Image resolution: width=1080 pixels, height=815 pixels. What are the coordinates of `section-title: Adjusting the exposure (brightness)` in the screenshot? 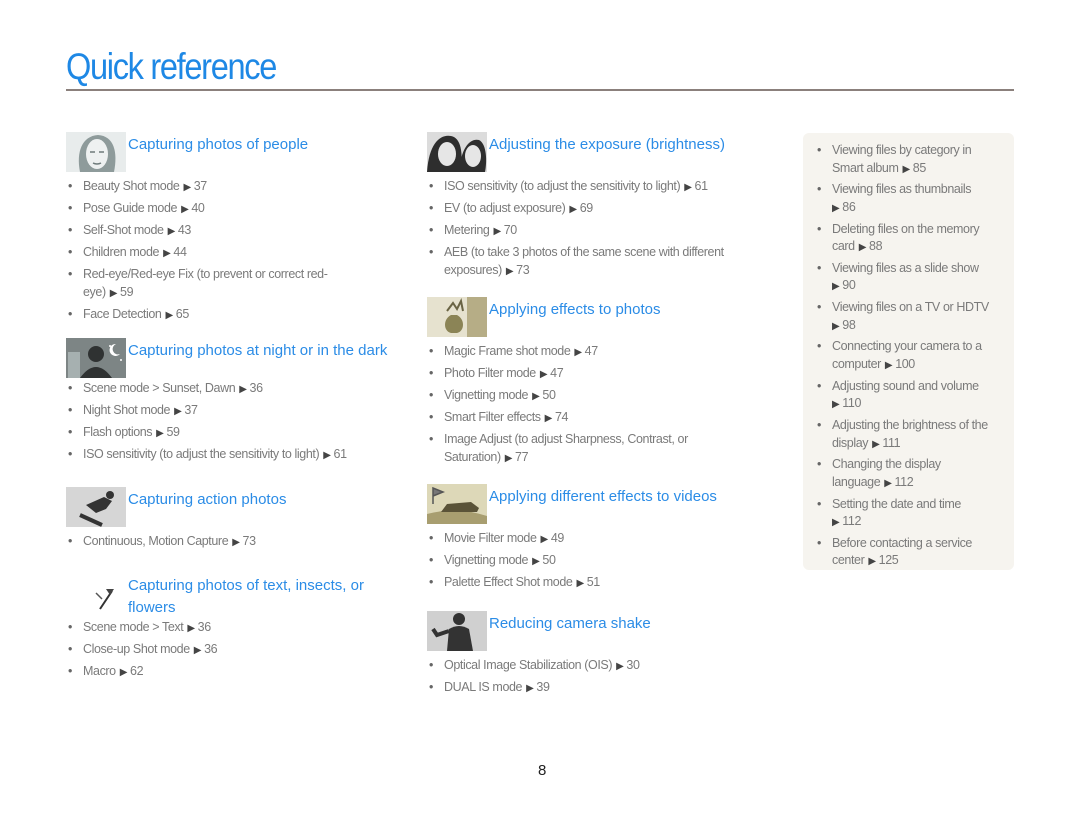 It's located at (607, 144).